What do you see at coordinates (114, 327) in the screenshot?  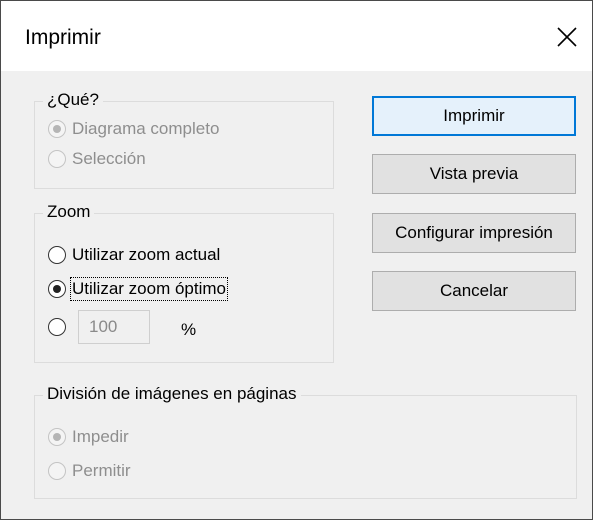 I see `zoom-value-input` at bounding box center [114, 327].